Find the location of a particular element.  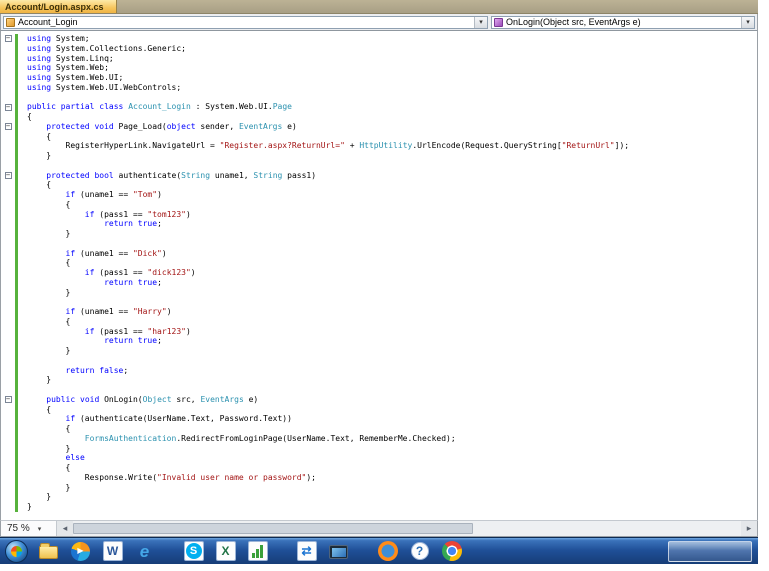

taskbar-item-sync-tool: ⇄ is located at coordinates (306, 551).